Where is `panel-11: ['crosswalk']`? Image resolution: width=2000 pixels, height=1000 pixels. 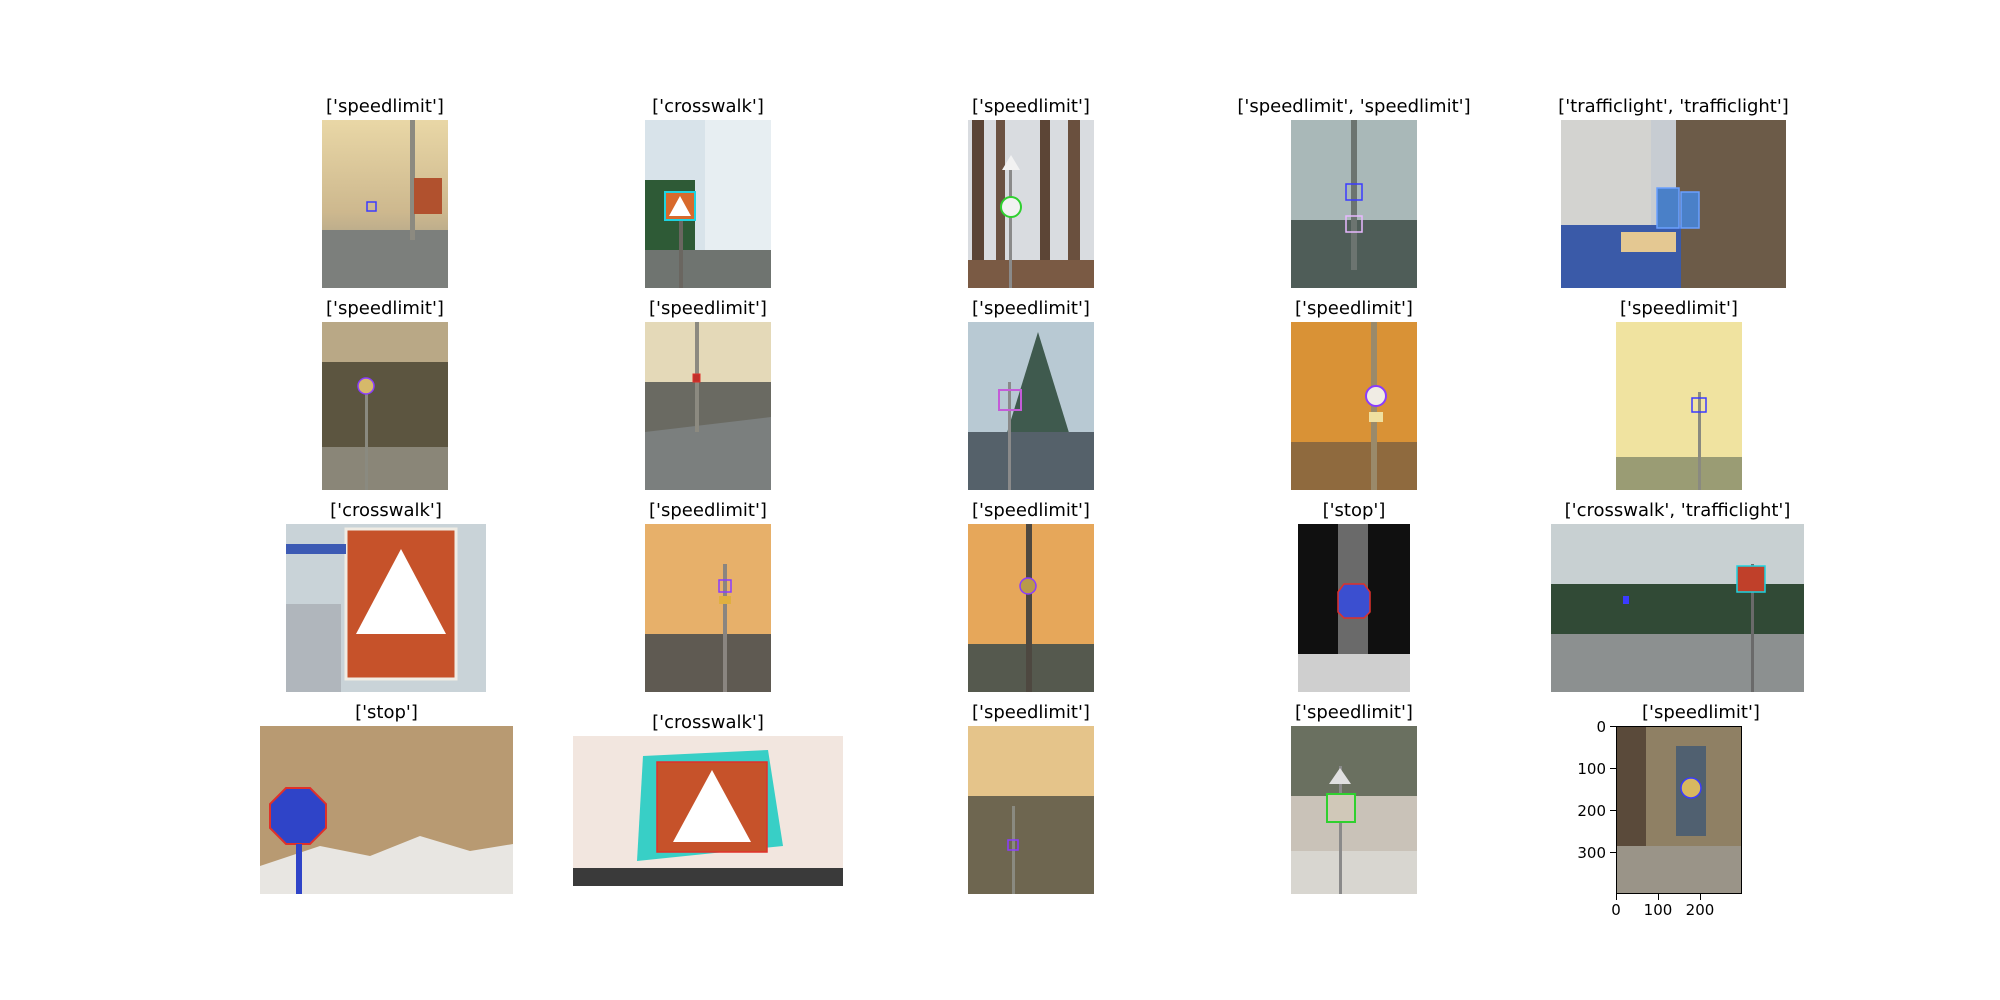
panel-11: ['crosswalk'] is located at coordinates (386, 596).